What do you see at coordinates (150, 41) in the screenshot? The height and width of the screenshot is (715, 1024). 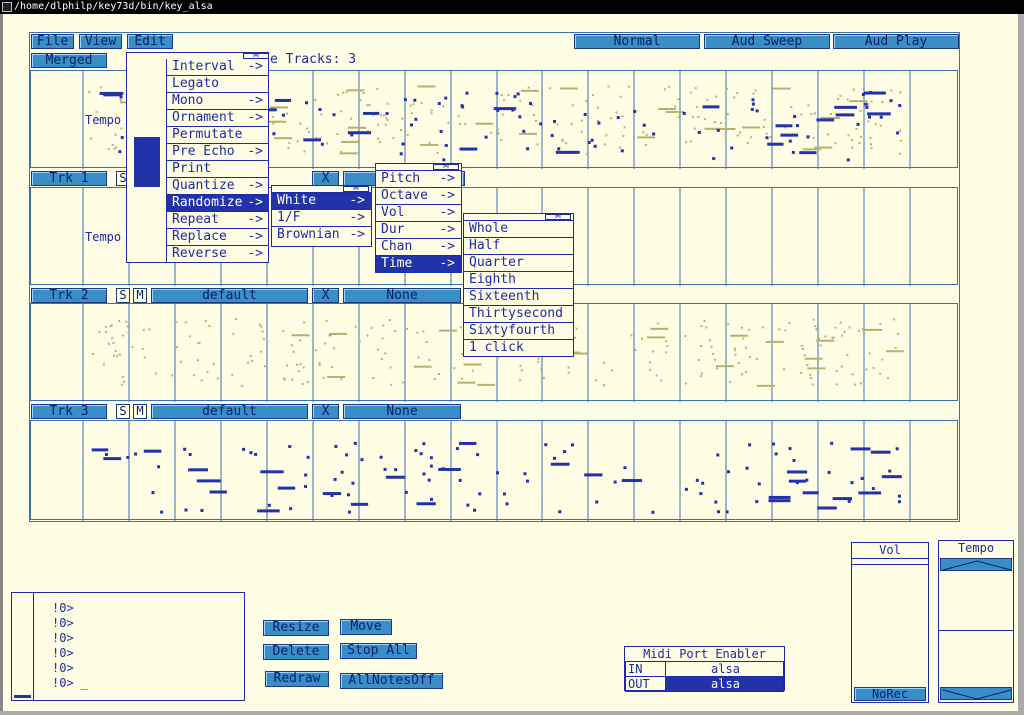 I see `edit-menu-button: Edit` at bounding box center [150, 41].